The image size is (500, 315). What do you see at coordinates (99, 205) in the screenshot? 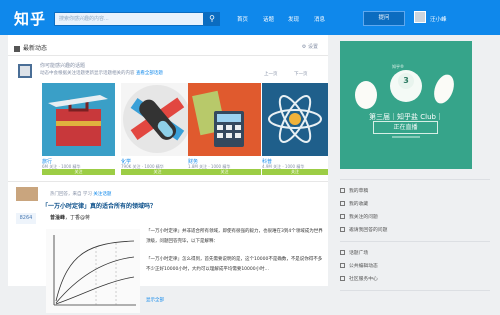
I see `question-title: 「一万小时定律」真的适合所有的领域吗？` at bounding box center [99, 205].